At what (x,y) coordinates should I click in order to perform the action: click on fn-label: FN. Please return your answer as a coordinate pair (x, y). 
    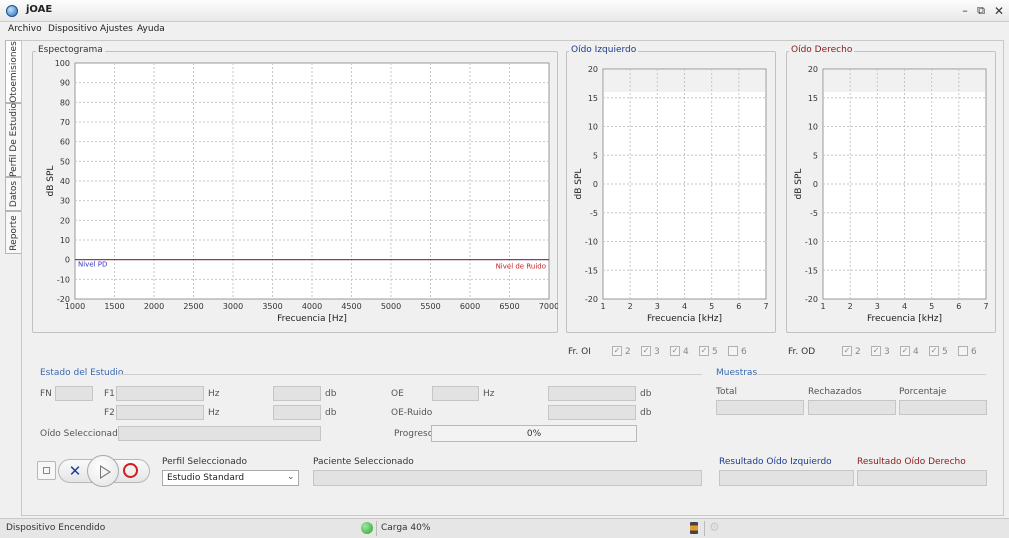
    Looking at the image, I should click on (46, 394).